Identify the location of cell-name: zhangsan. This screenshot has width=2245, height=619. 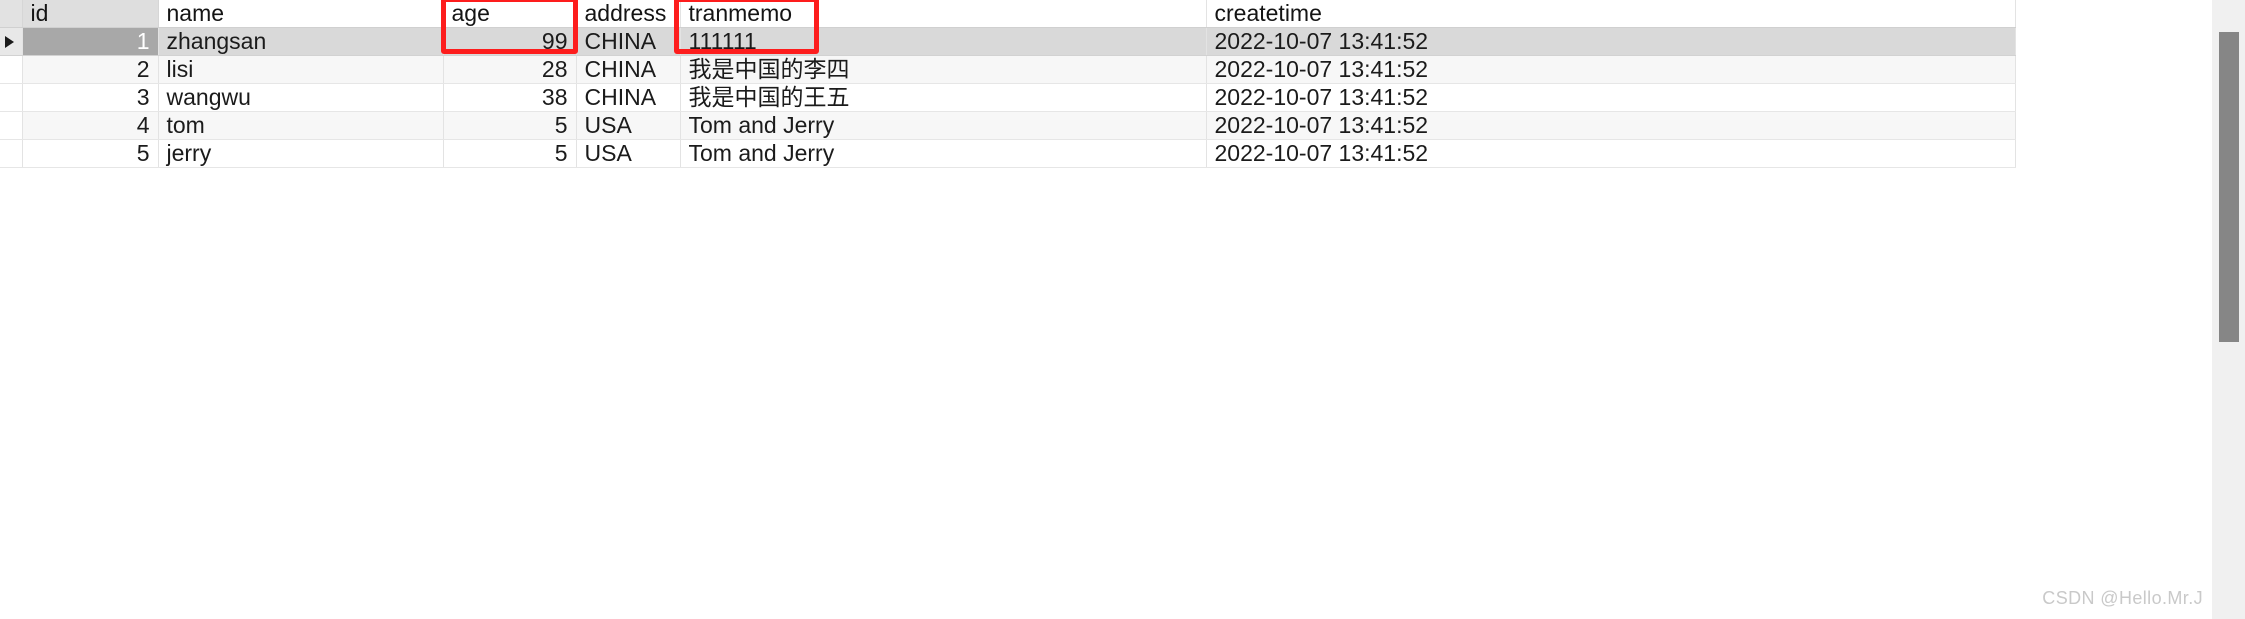
(301, 41).